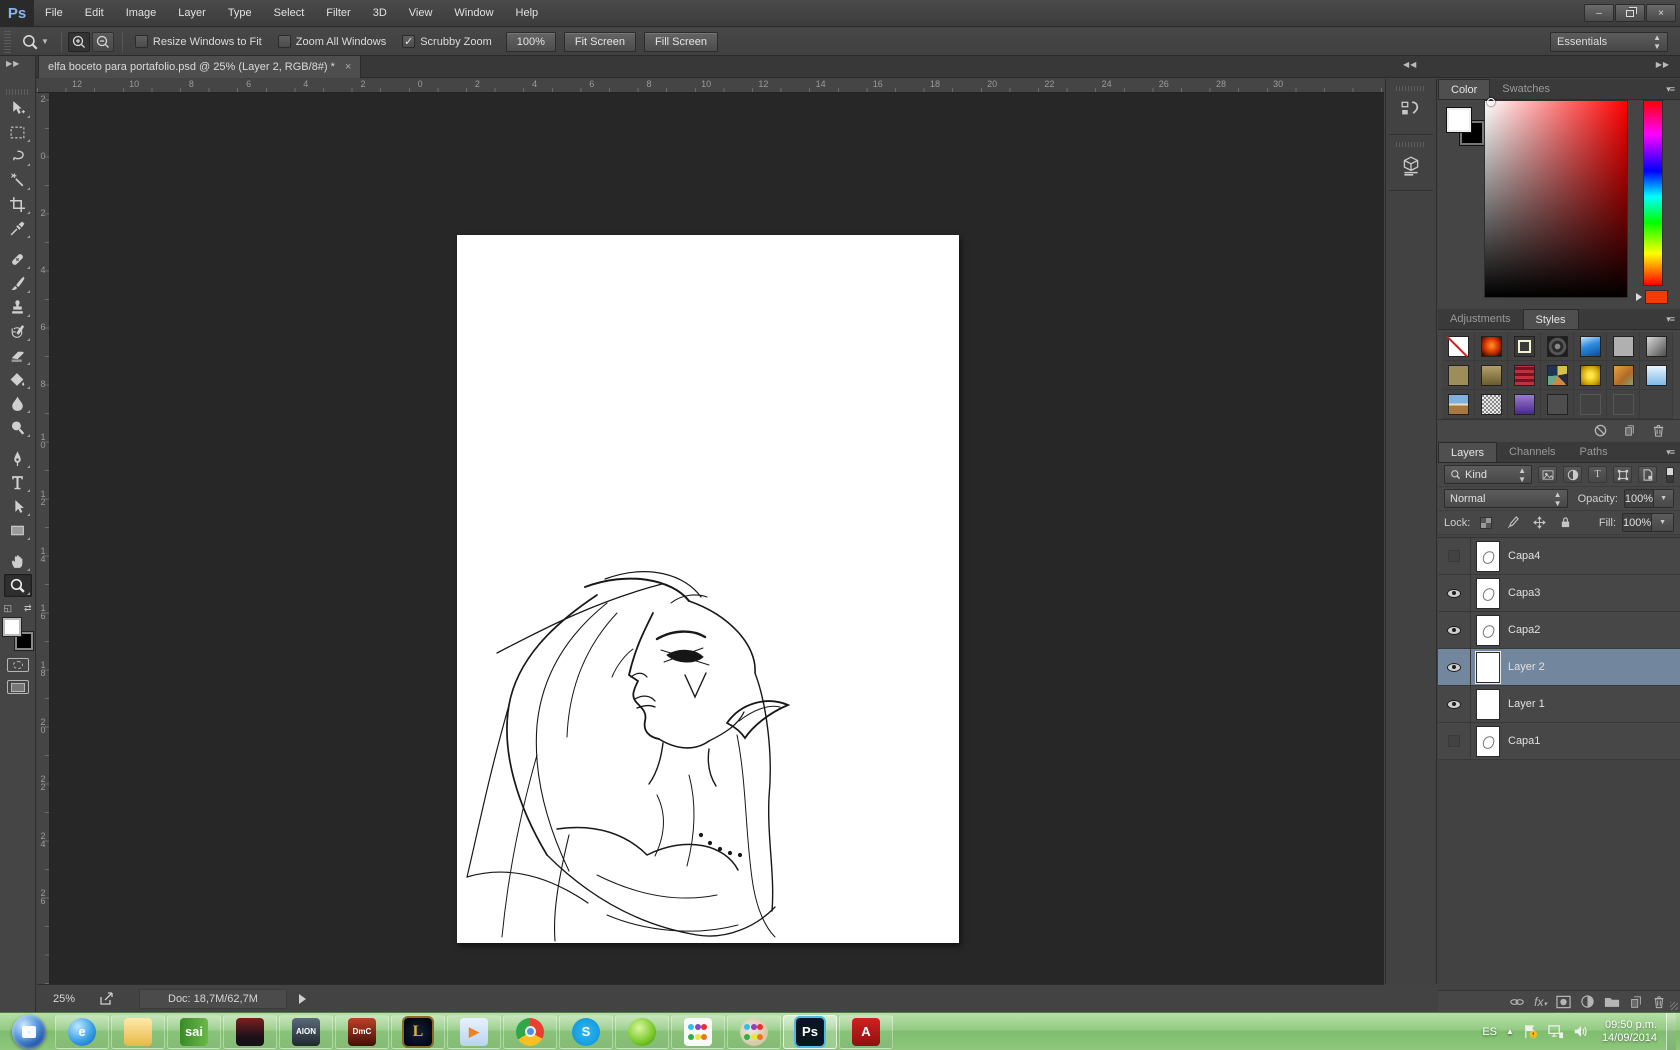  I want to click on layer-row-capa3: Capa3, so click(1559, 593).